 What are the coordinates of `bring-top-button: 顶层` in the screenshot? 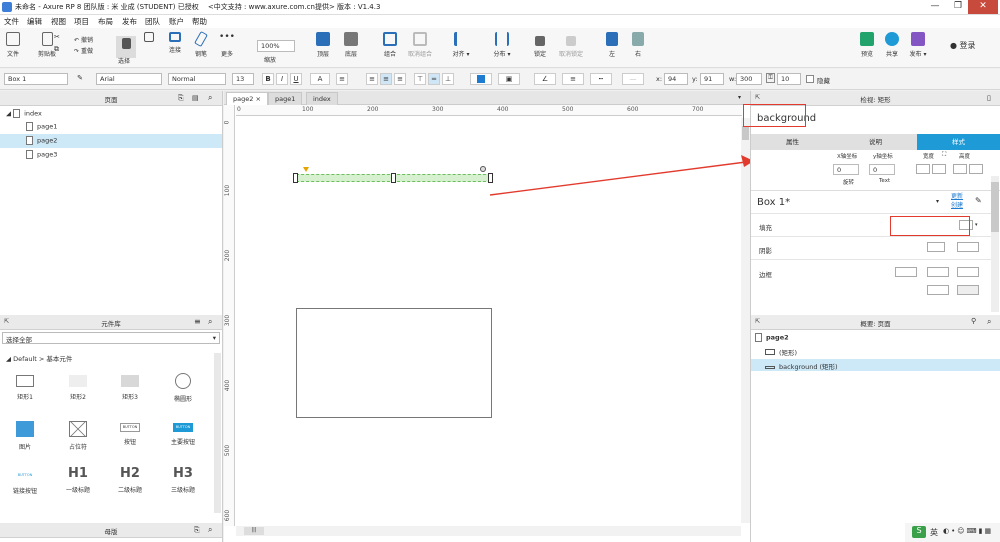 It's located at (323, 45).